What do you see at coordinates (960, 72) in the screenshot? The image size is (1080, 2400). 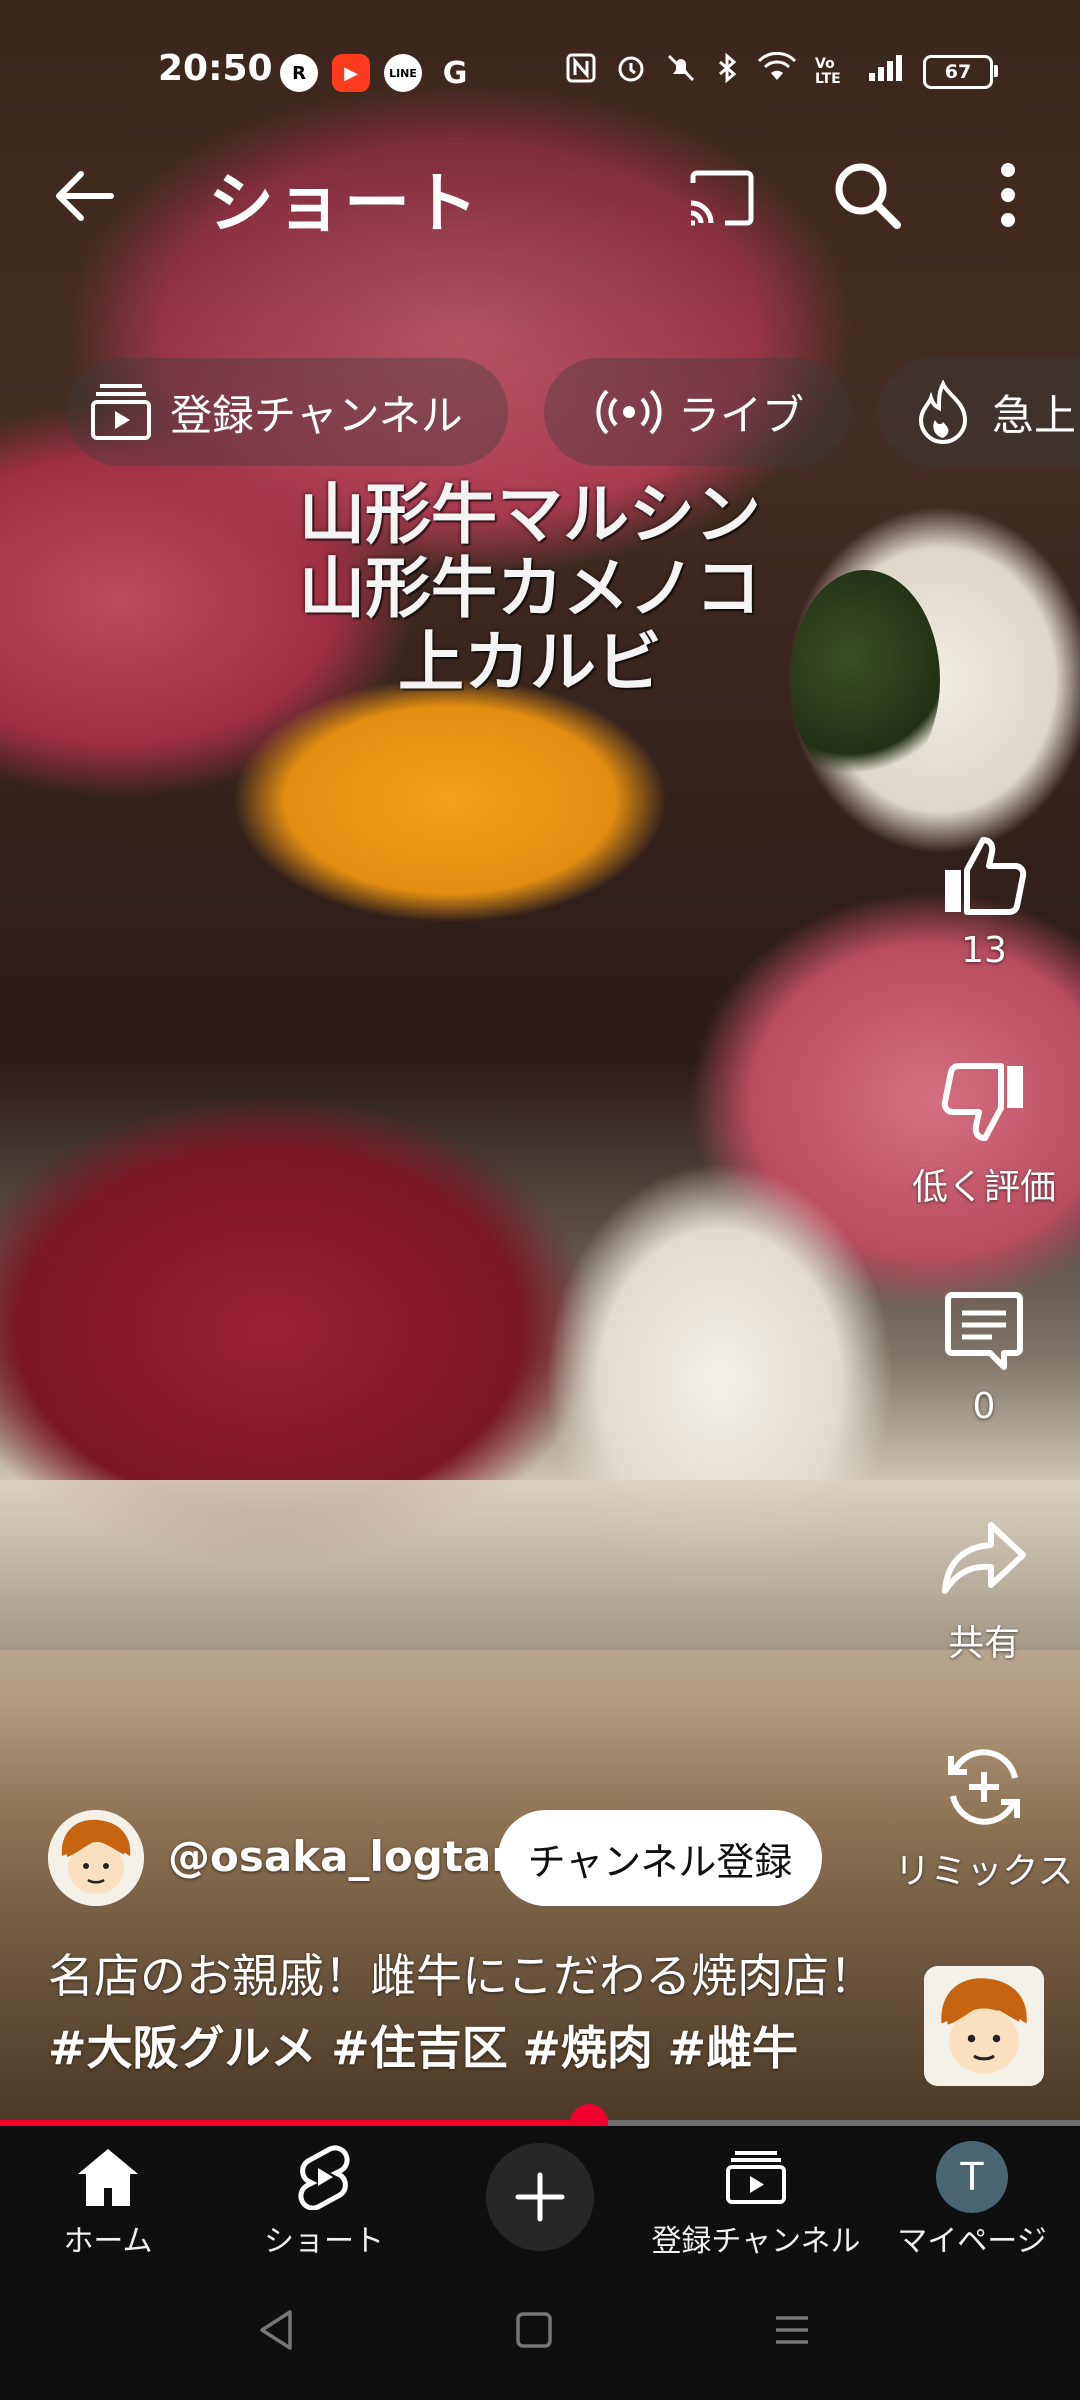 I see `battery-icon: 67` at bounding box center [960, 72].